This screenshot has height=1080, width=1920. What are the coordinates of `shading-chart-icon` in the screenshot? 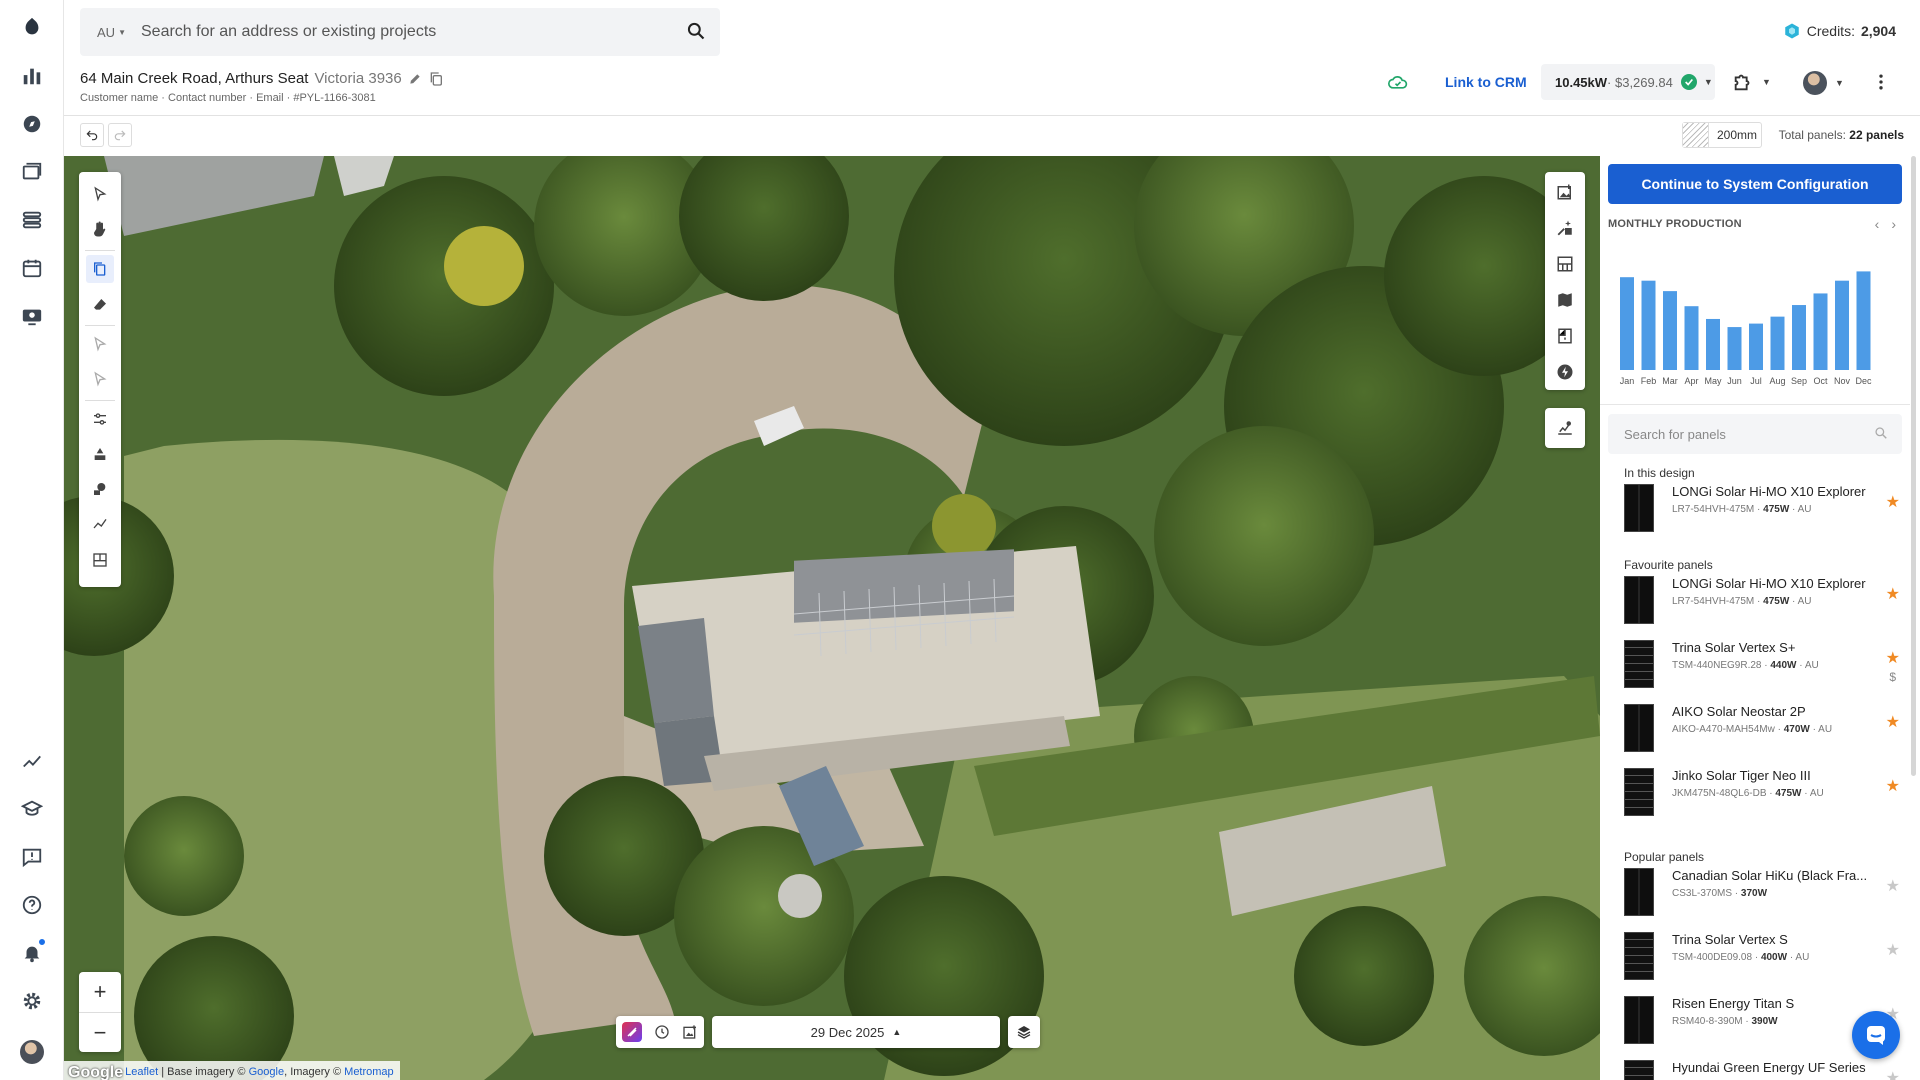 It's located at (1565, 428).